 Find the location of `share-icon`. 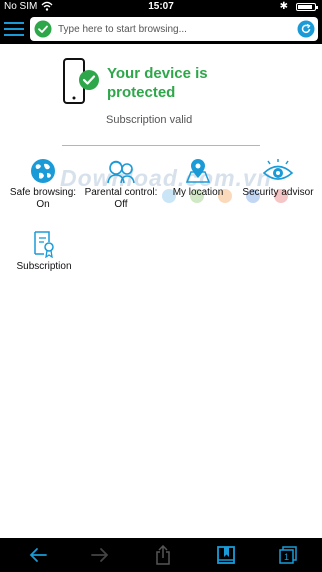

share-icon is located at coordinates (163, 555).